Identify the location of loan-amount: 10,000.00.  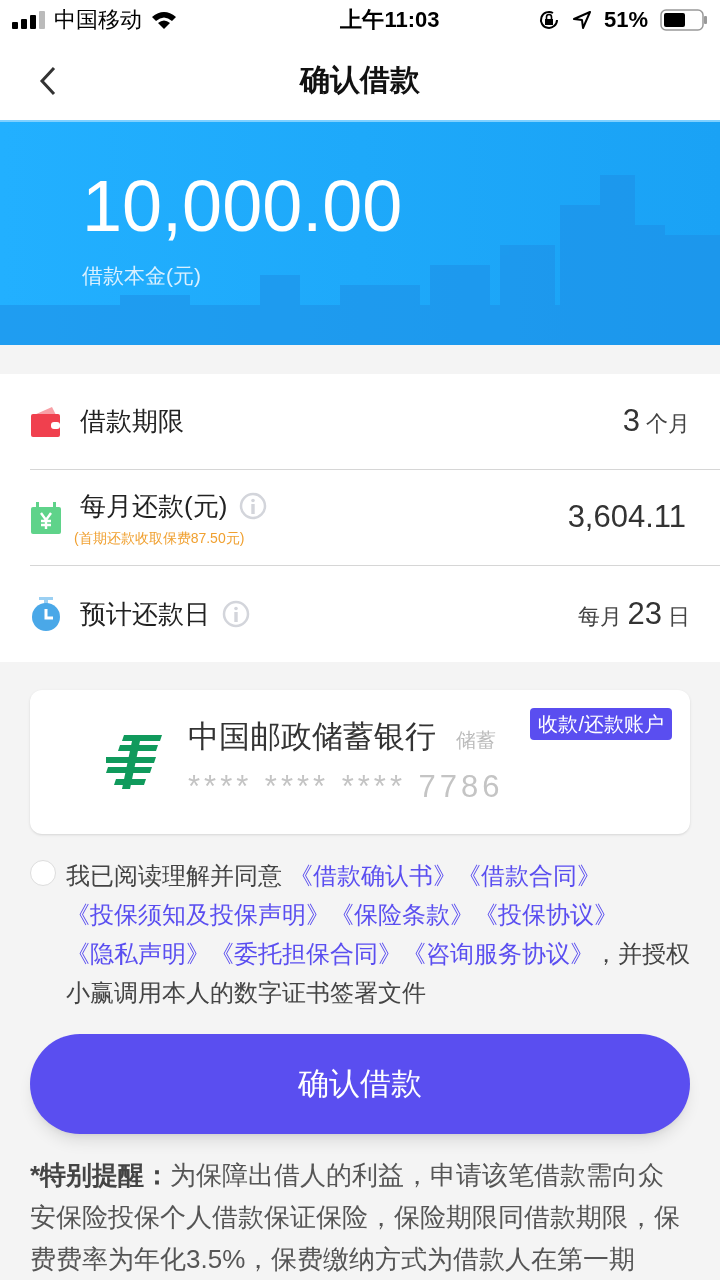
(243, 206).